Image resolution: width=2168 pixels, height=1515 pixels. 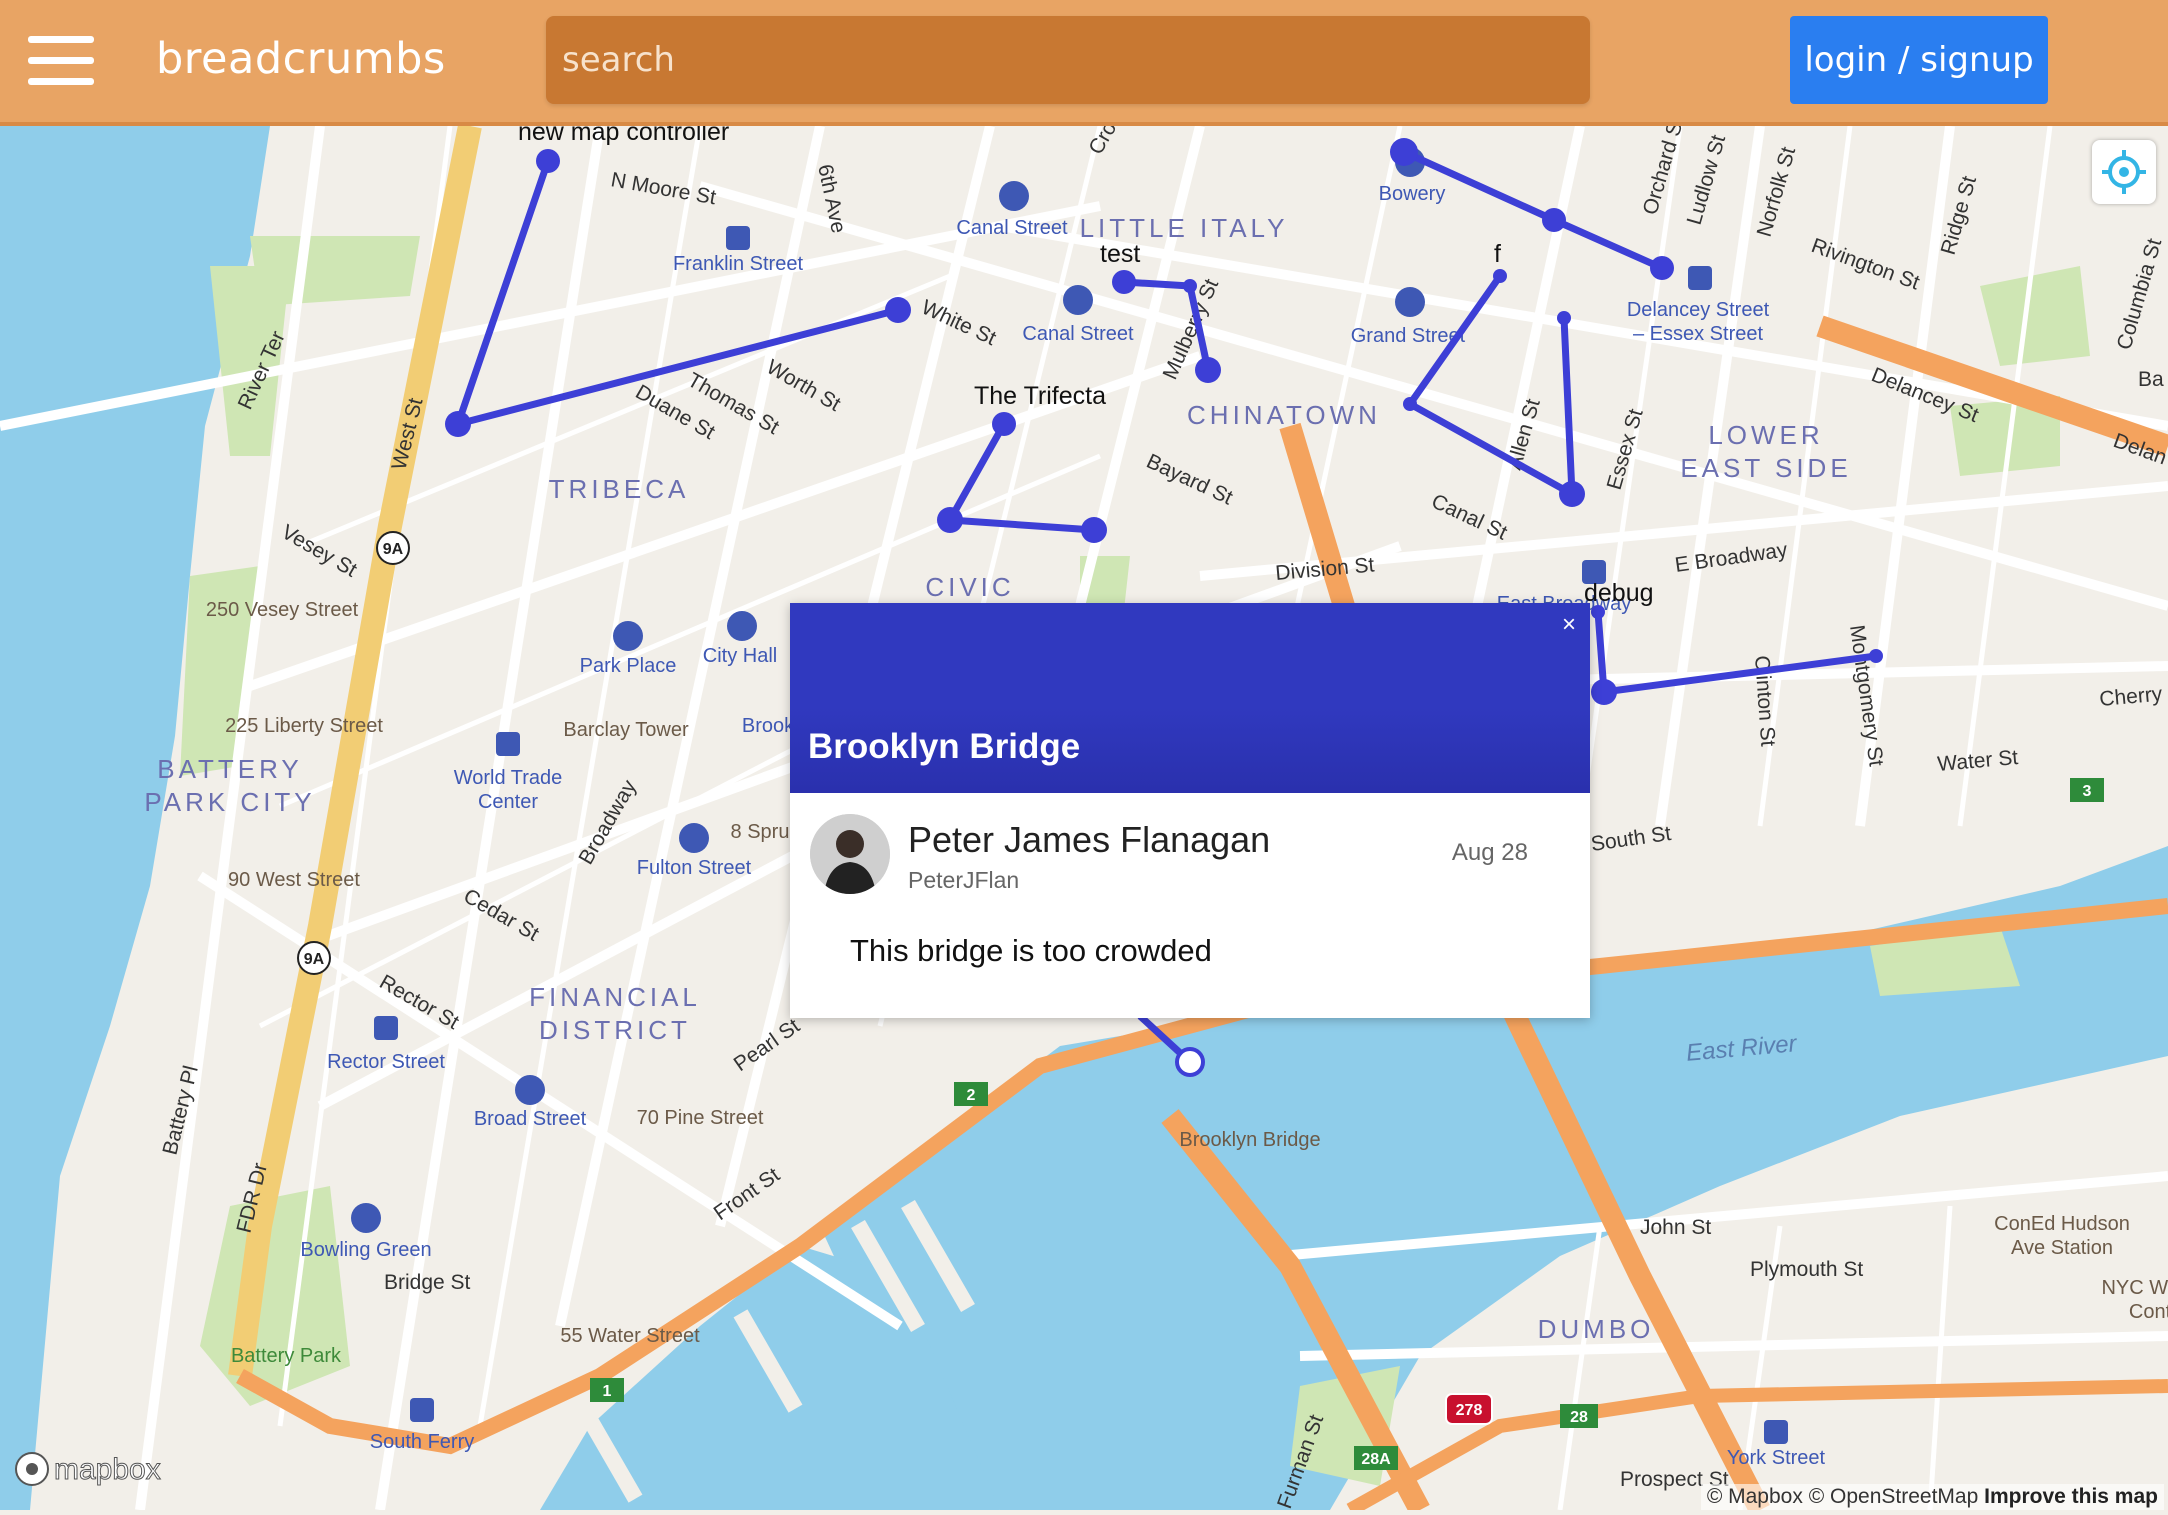 I want to click on mapbox-logo: mapbox, so click(x=97, y=1471).